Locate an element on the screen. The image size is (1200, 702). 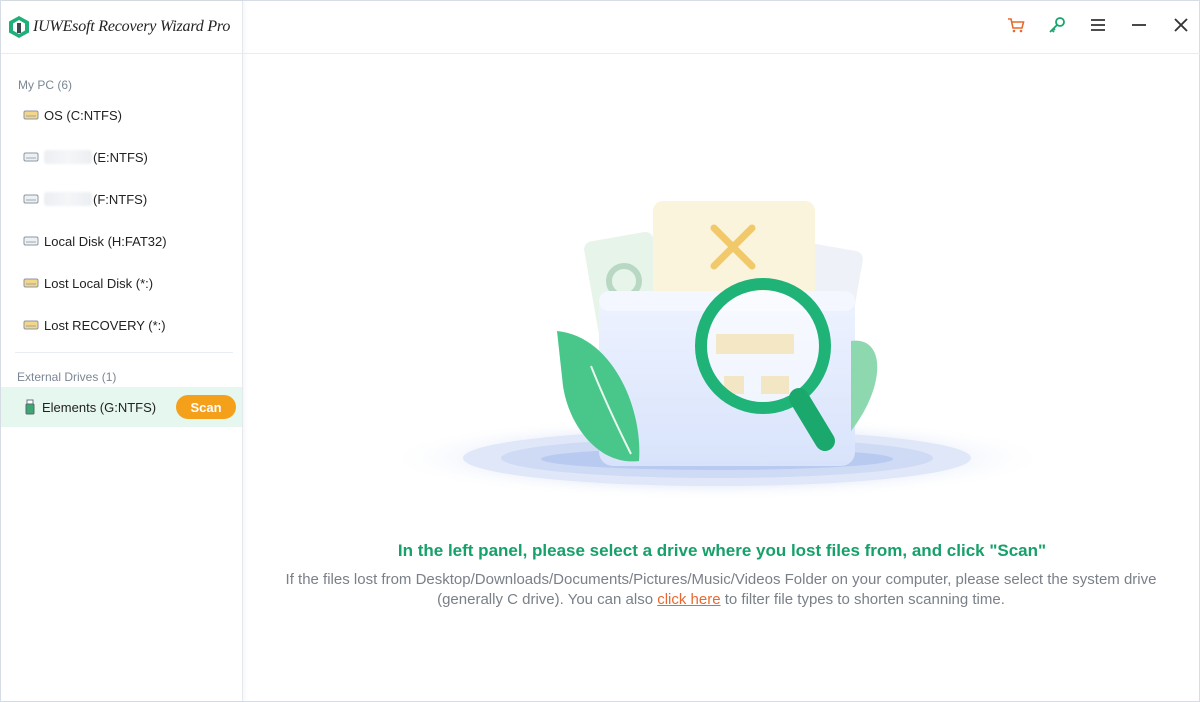
brand: IUWEsoft Recovery Wizard Pro is located at coordinates (121, 27).